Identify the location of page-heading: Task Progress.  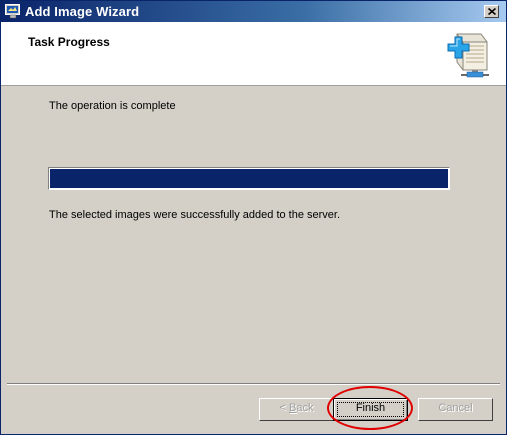
(69, 42).